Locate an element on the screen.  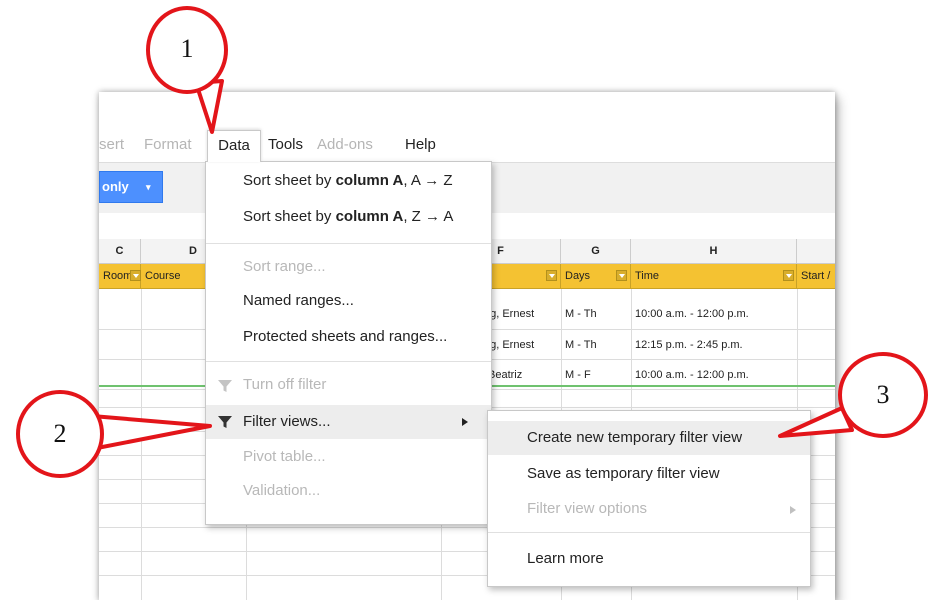
callout-number: 3 is located at coordinates (883, 394).